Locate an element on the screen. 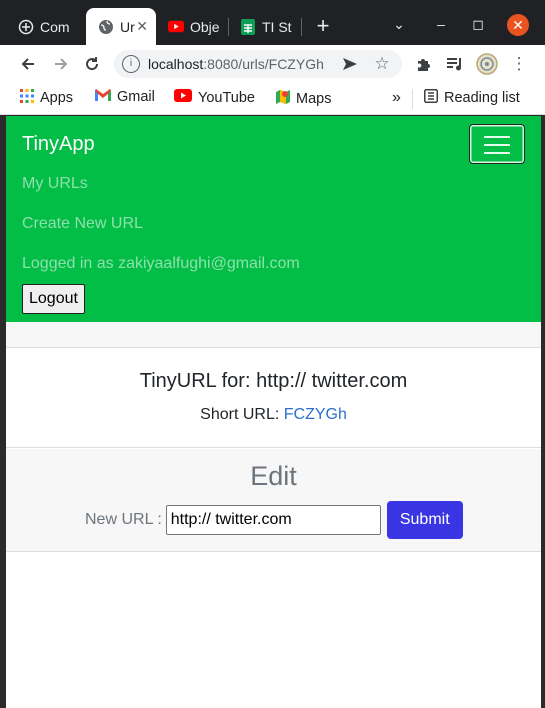 The width and height of the screenshot is (545, 708). edit-heading: Edit is located at coordinates (273, 476).